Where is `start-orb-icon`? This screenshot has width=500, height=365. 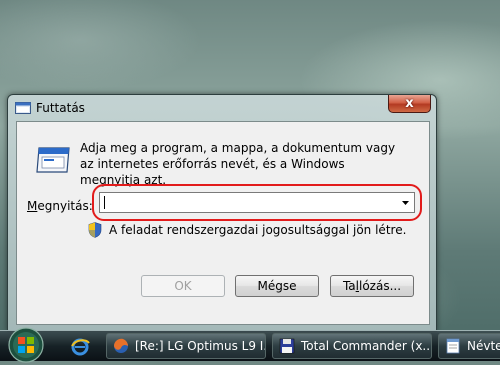 start-orb-icon is located at coordinates (26, 345).